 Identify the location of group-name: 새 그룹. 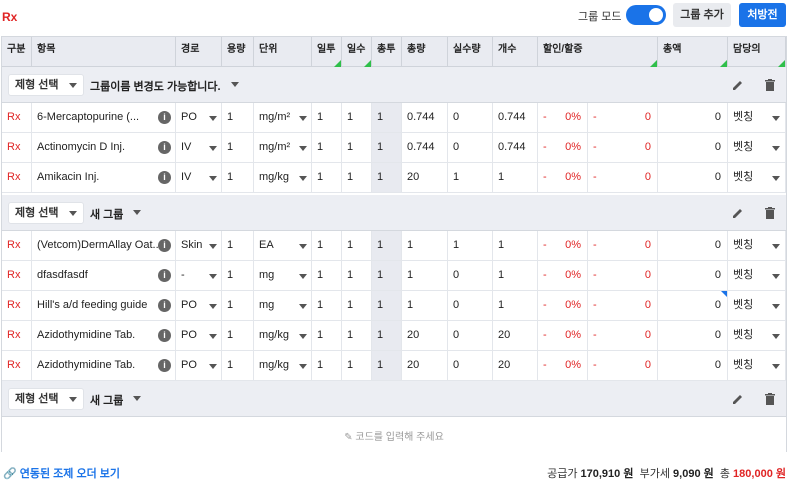
(106, 214).